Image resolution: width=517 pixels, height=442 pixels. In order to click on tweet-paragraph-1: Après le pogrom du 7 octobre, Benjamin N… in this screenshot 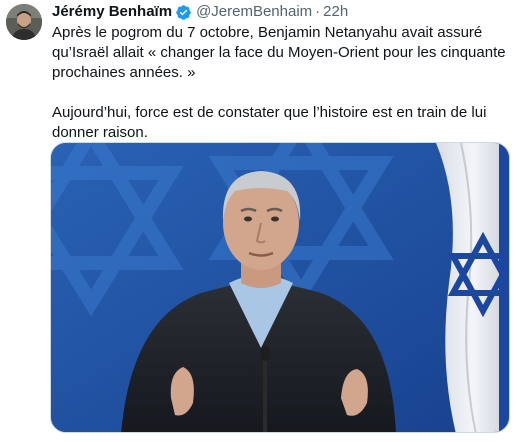, I will do `click(279, 52)`.